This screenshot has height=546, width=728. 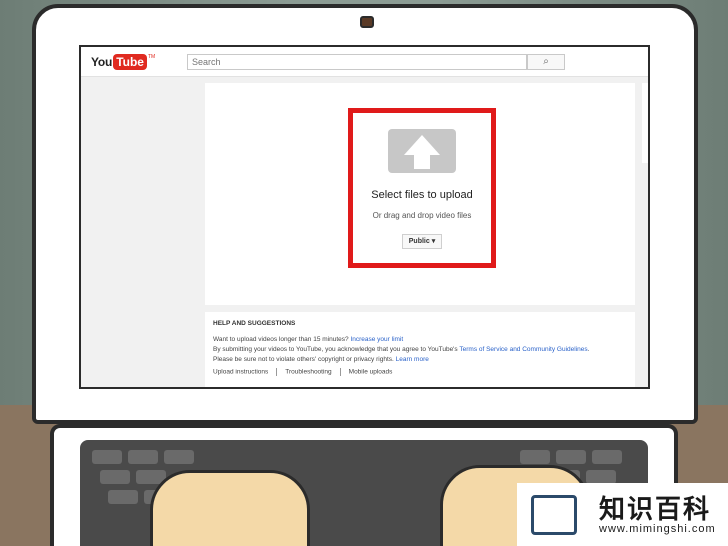 I want to click on right-panel-edge, so click(x=645, y=123).